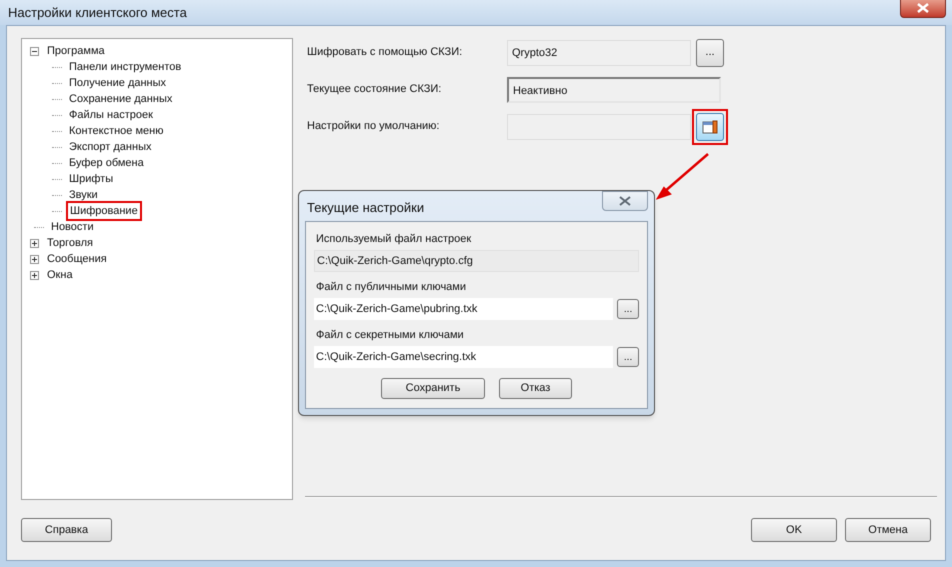 The width and height of the screenshot is (952, 567). I want to click on input-field: Неактивно, so click(614, 89).